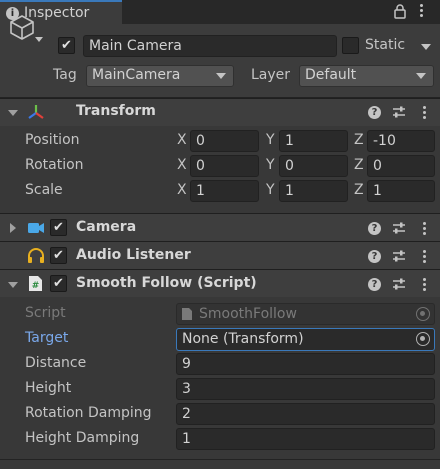 The width and height of the screenshot is (440, 469). Describe the element at coordinates (248, 314) in the screenshot. I see `script-field-value: SmoothFollow` at that location.